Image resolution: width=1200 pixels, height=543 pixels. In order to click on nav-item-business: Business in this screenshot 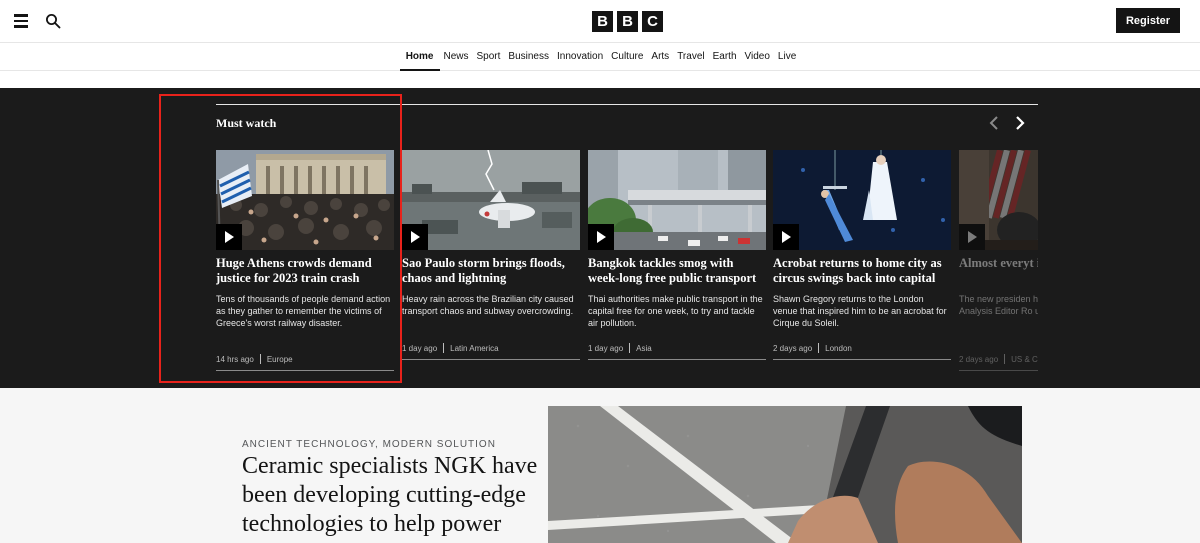, I will do `click(528, 57)`.